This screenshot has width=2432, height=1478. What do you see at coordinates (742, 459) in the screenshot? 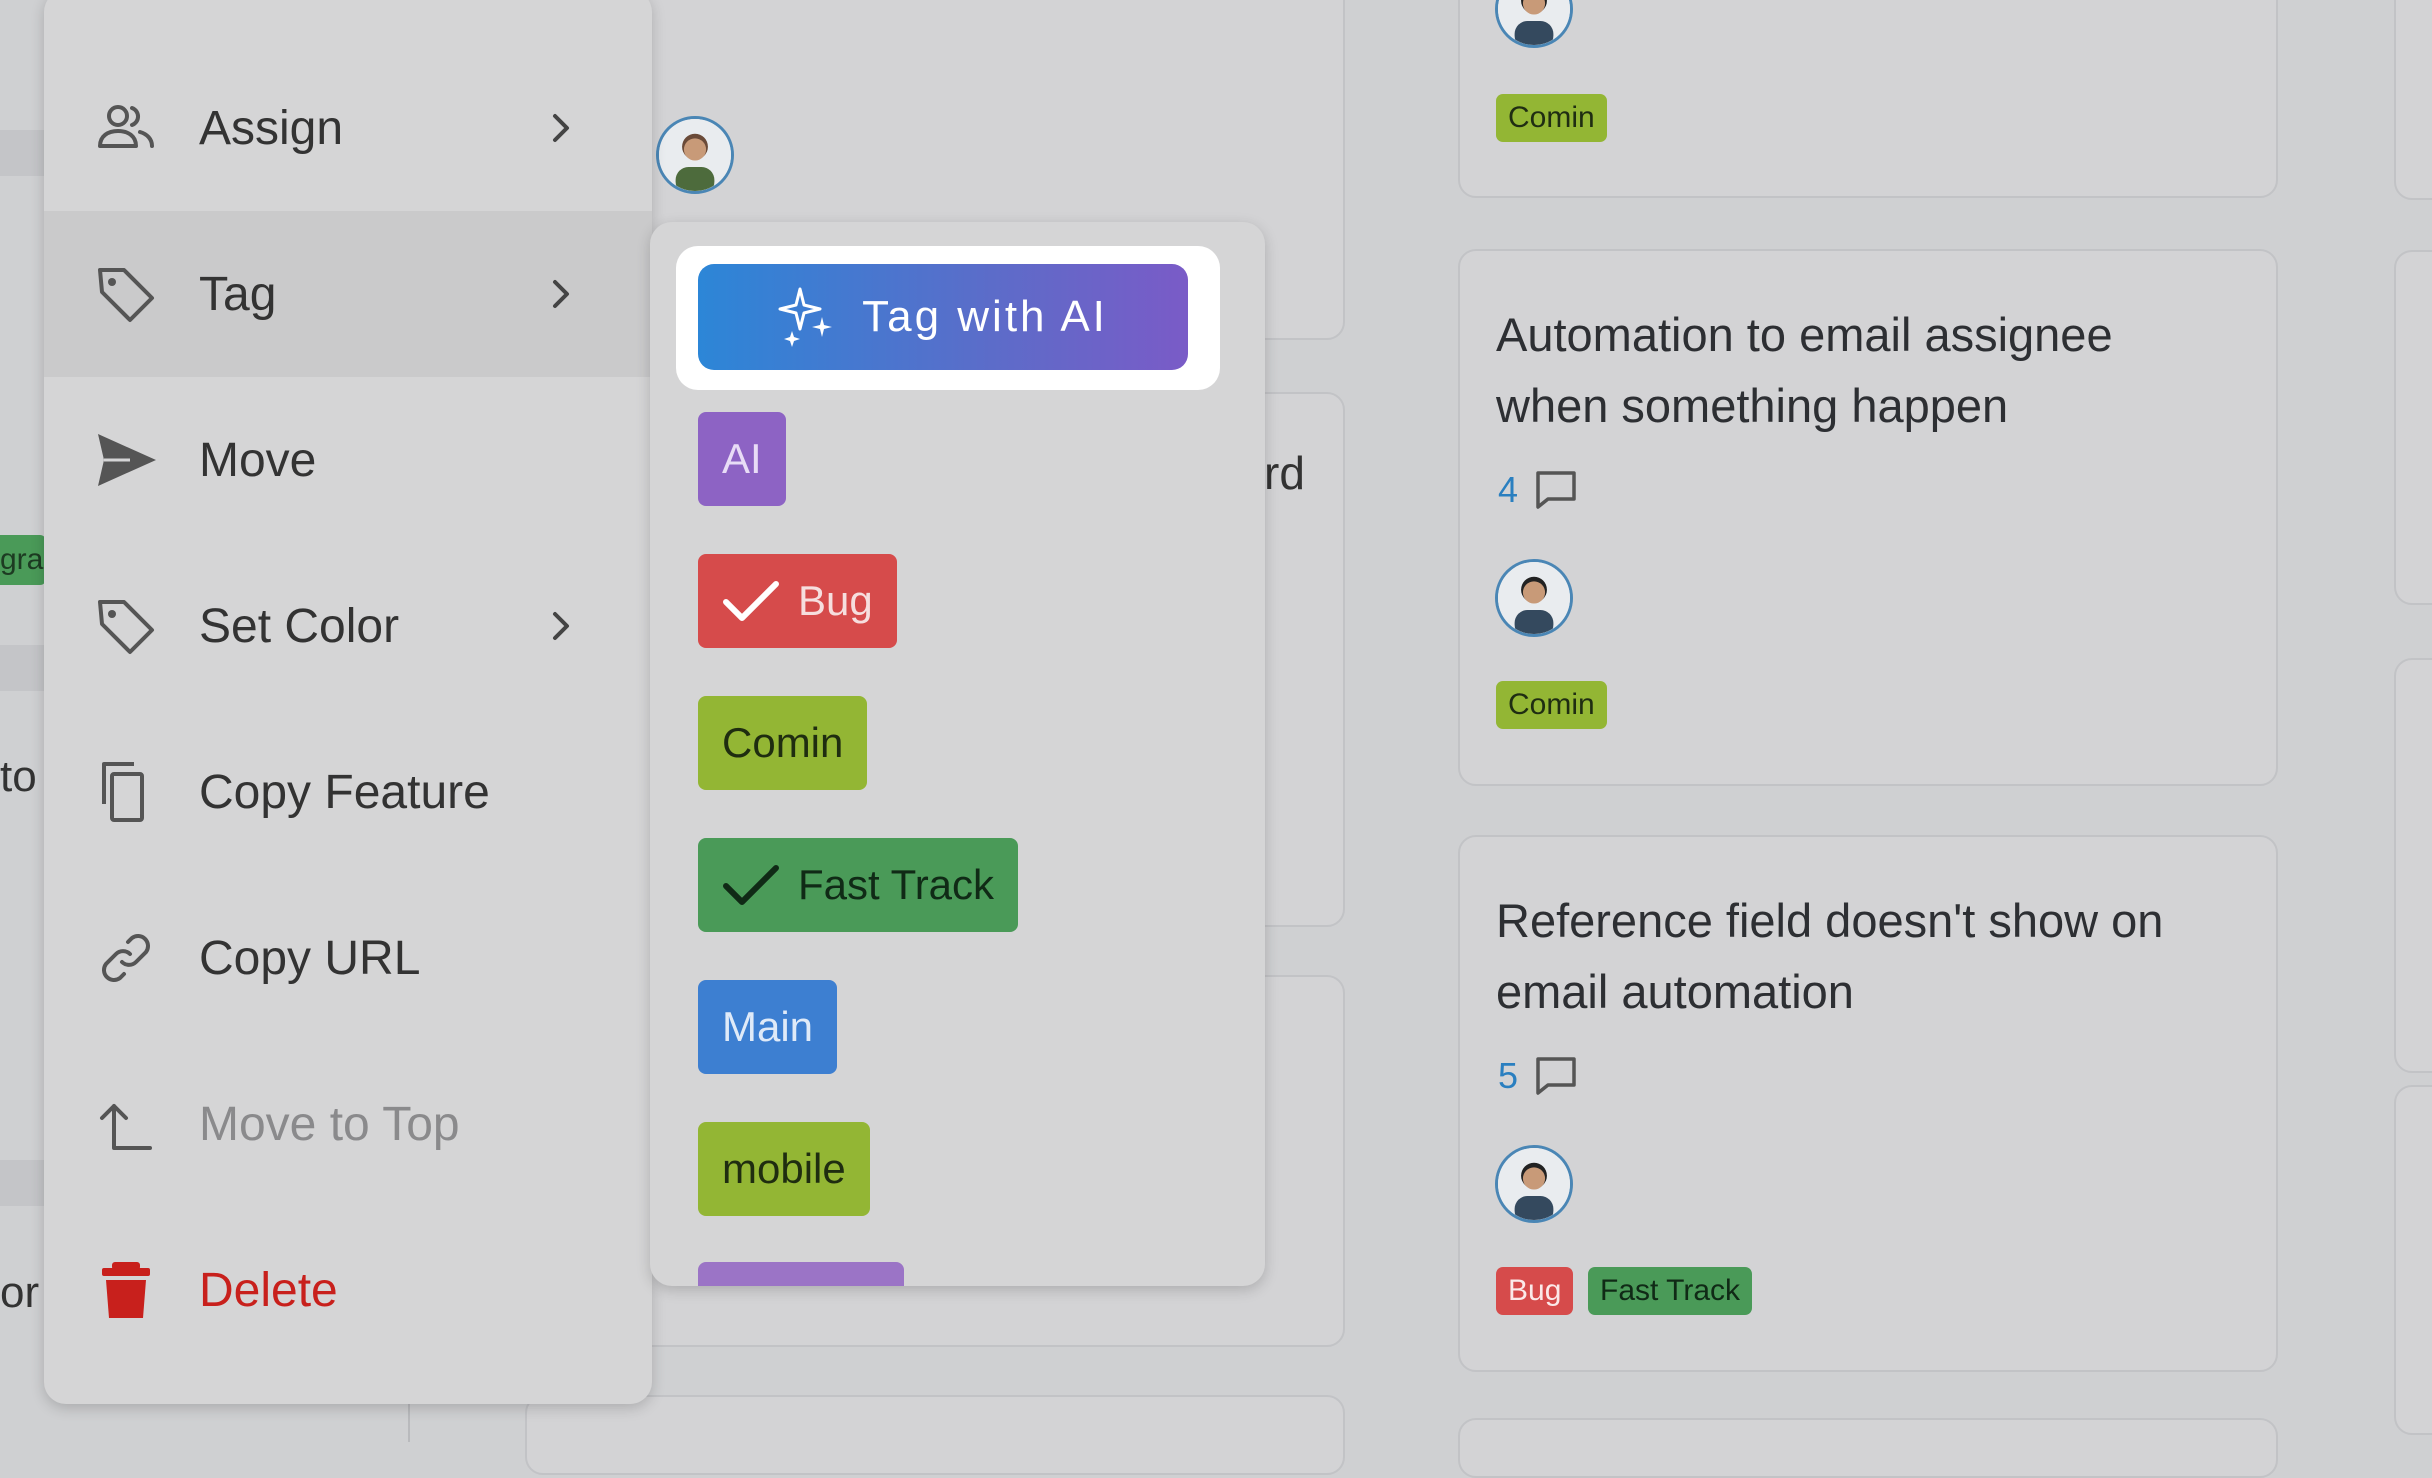
I see `tag-option-ai: AI` at bounding box center [742, 459].